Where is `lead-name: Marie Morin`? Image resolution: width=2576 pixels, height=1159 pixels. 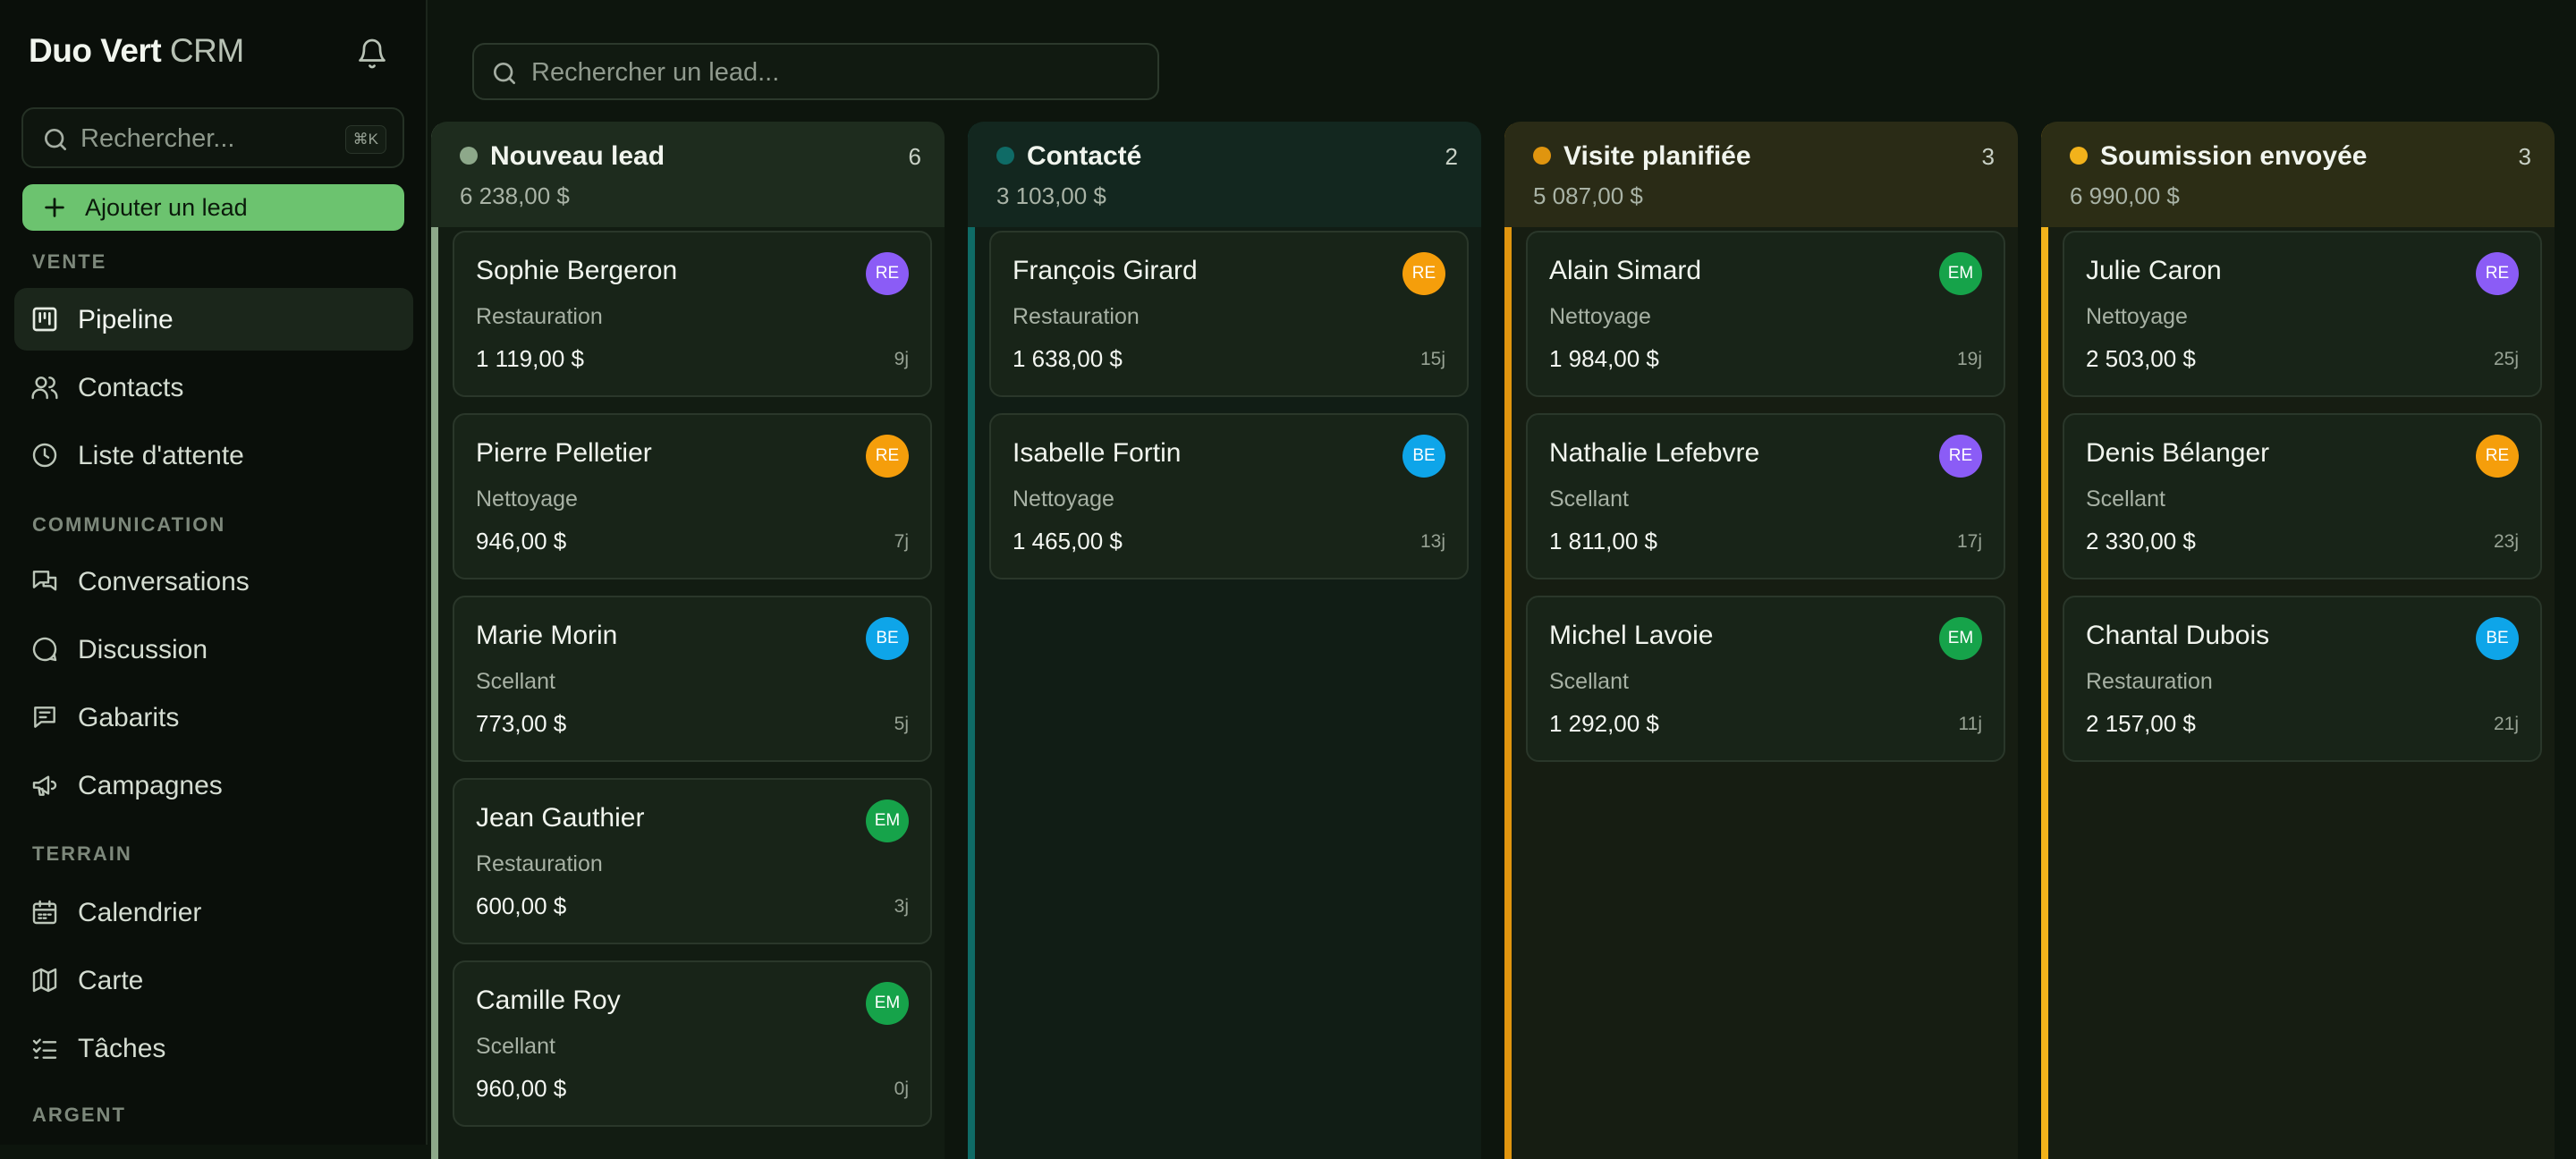 lead-name: Marie Morin is located at coordinates (547, 635).